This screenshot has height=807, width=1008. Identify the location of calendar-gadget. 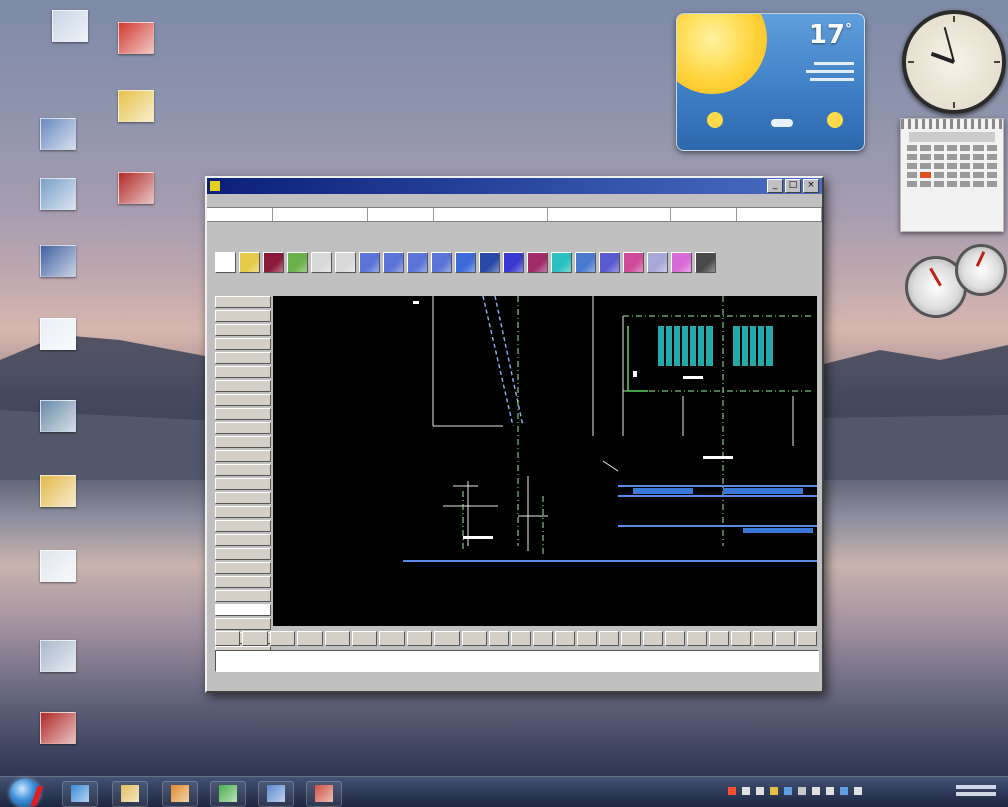
(952, 175).